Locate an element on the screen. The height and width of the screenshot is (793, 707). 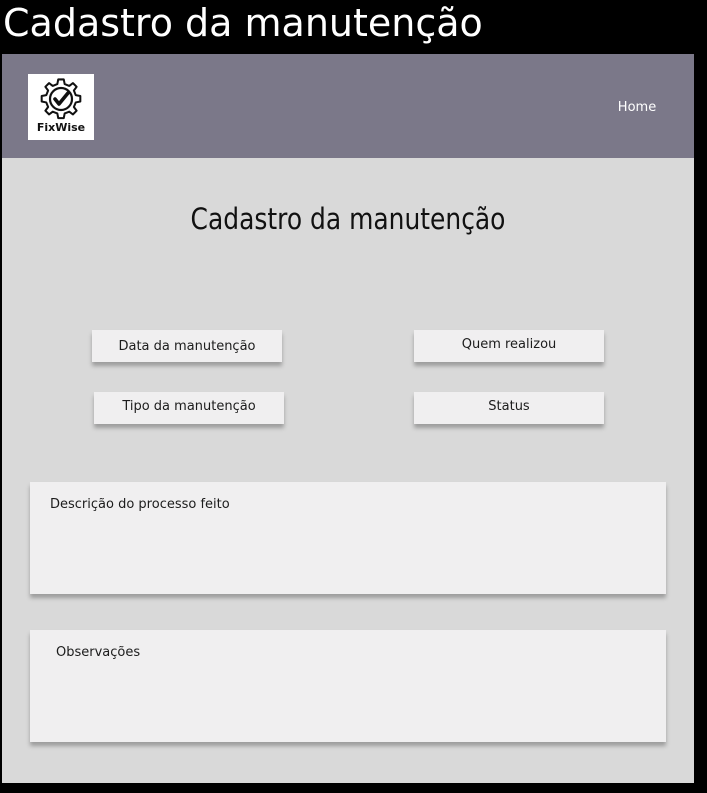
page-title: Cadastro da manutenção is located at coordinates (348, 219).